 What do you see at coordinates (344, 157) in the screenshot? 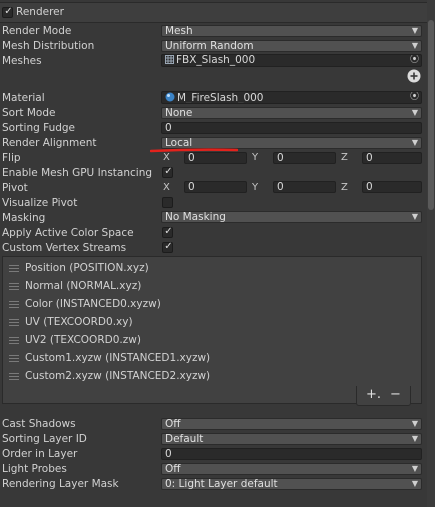
I see `flip-z-axis-label: Z` at bounding box center [344, 157].